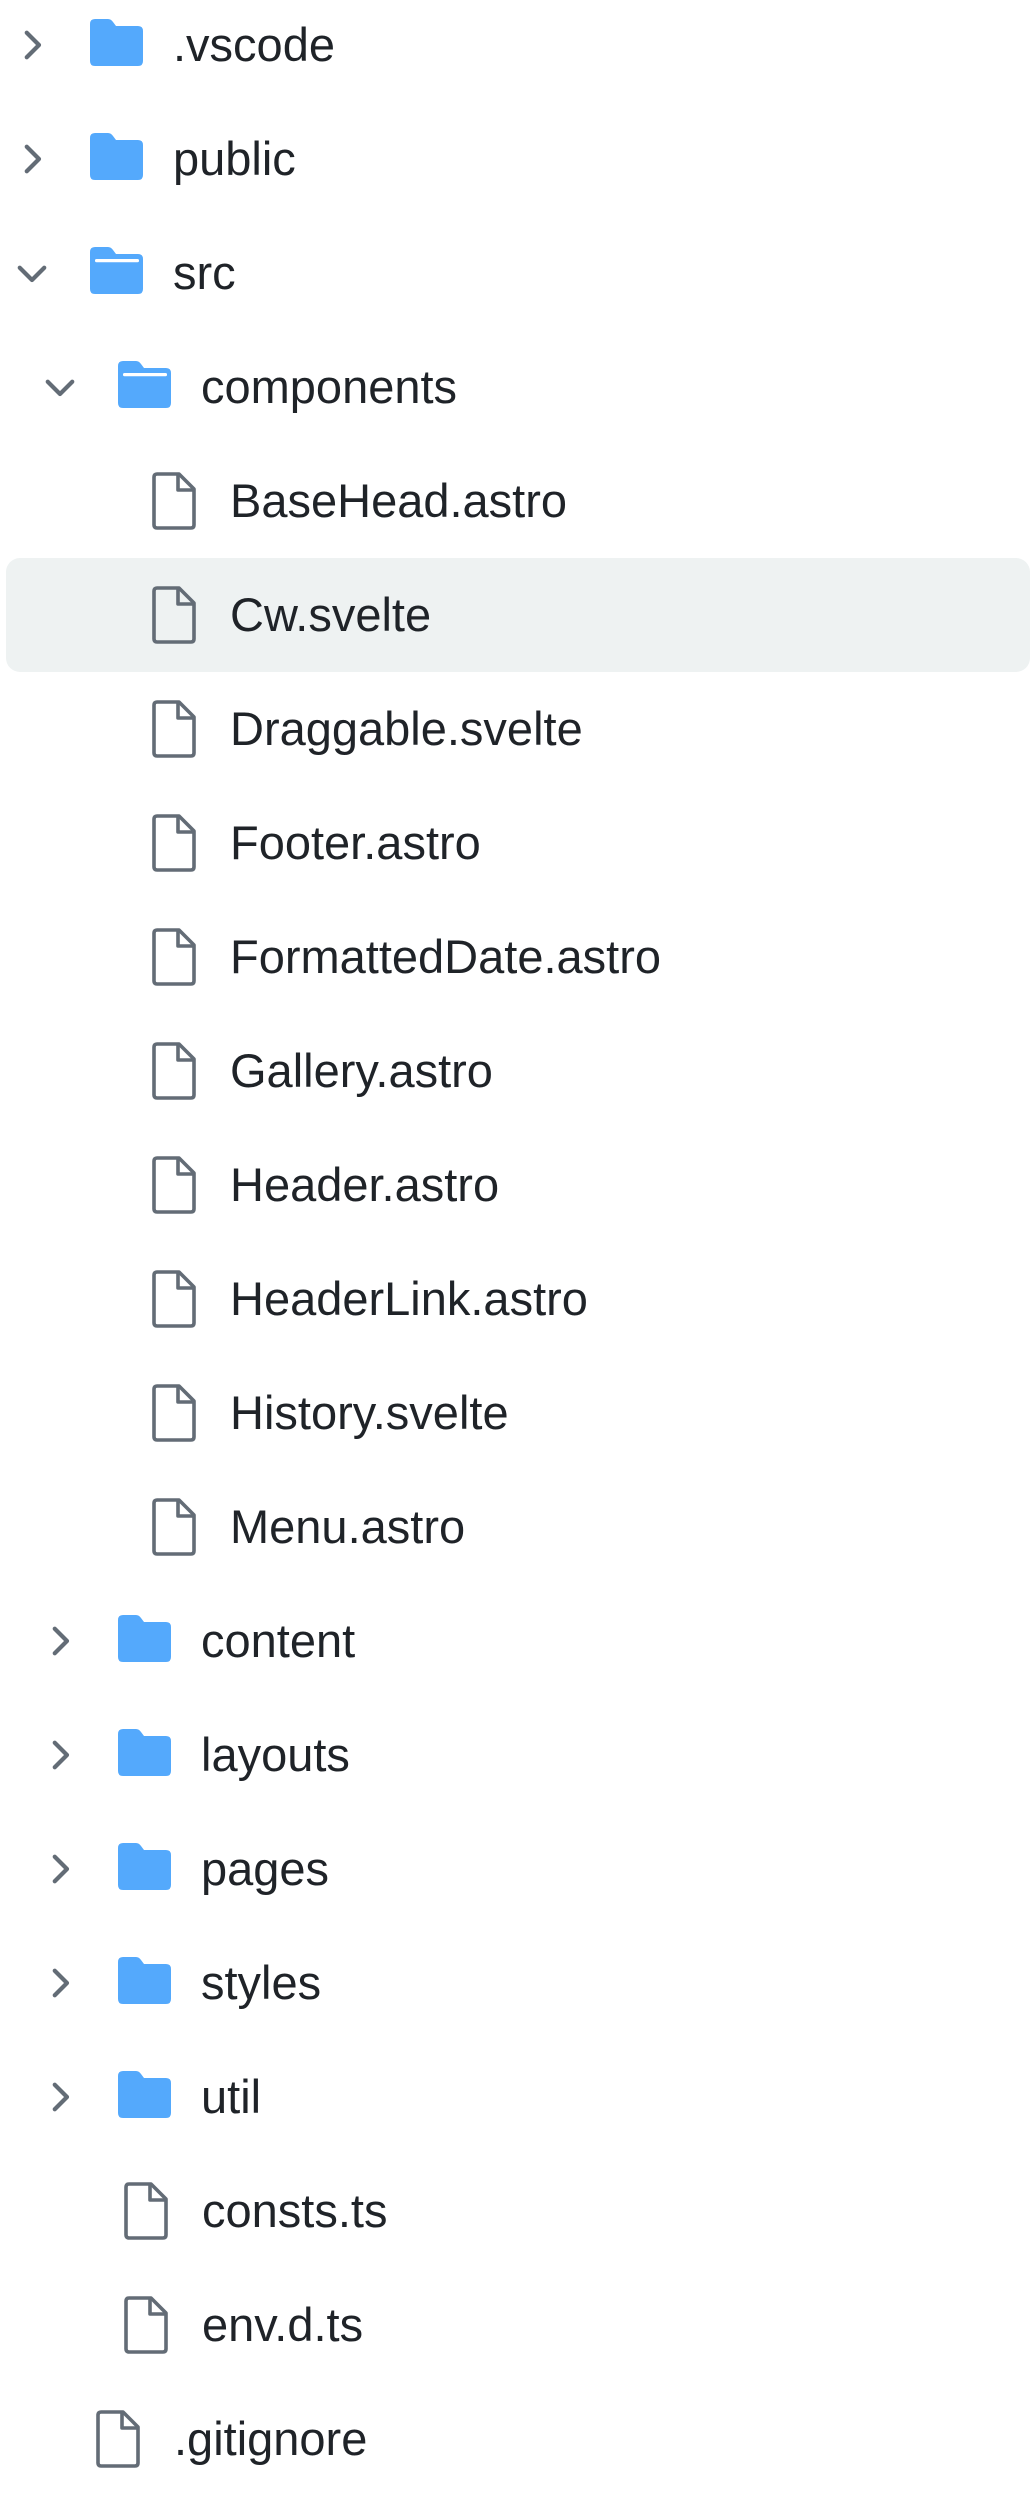 The image size is (1031, 2496). I want to click on tree-item-label: src, so click(204, 272).